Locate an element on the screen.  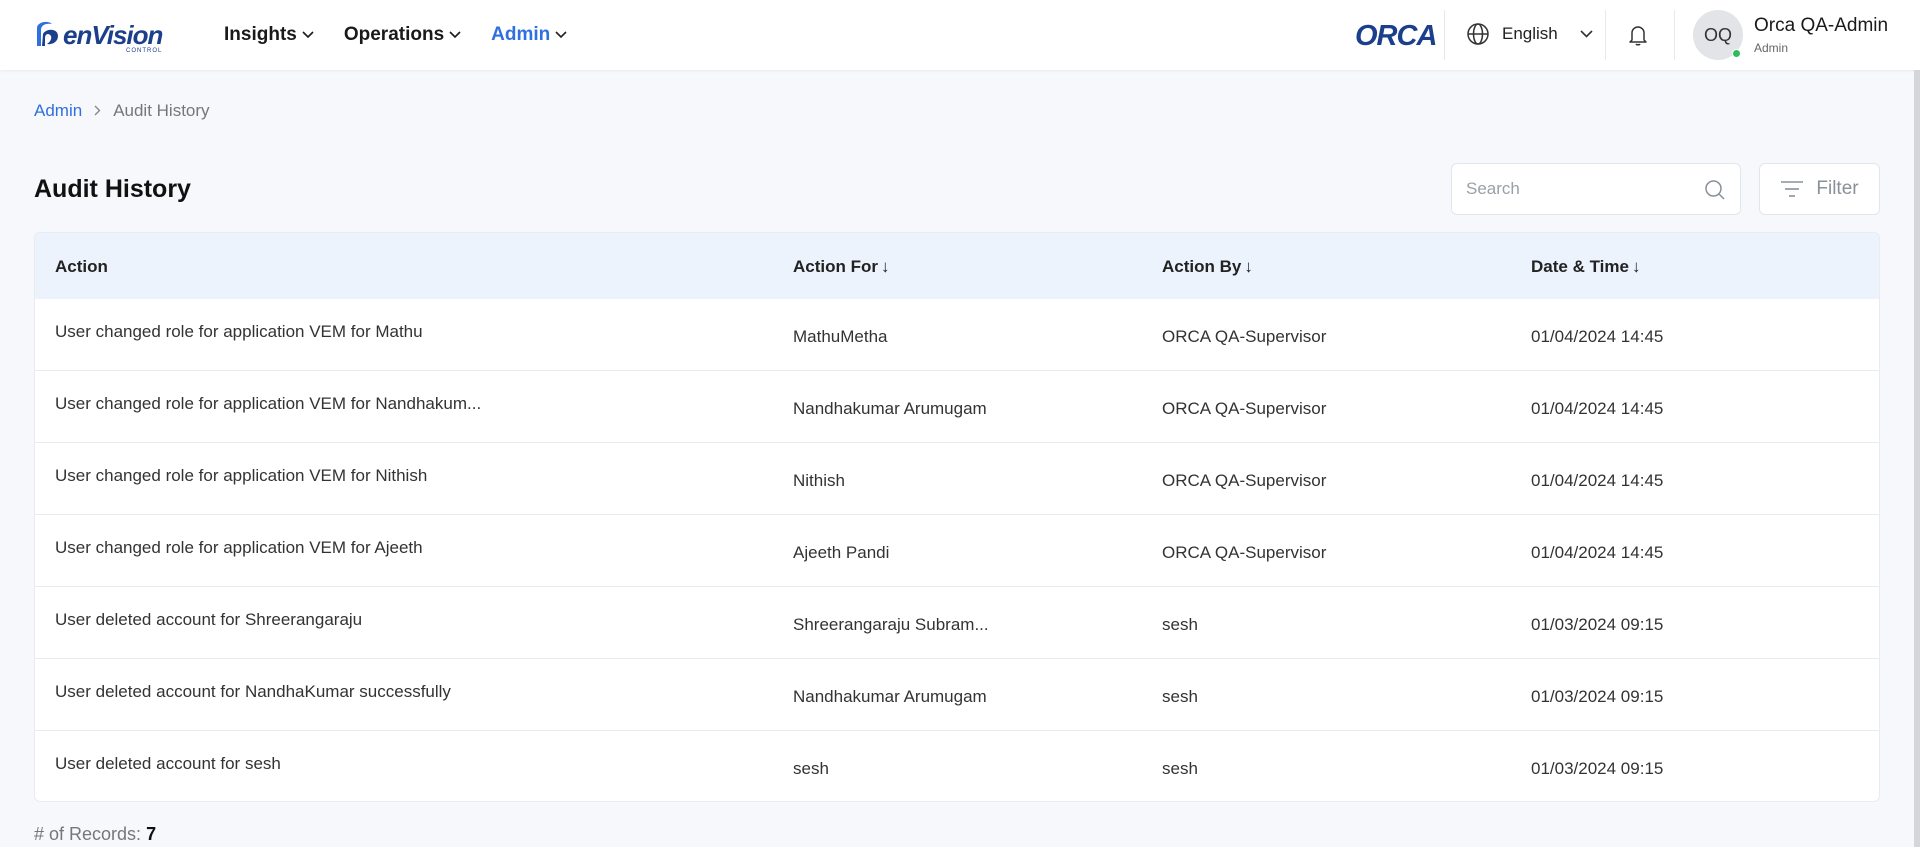
nav-operations-label: Operations is located at coordinates (394, 34).